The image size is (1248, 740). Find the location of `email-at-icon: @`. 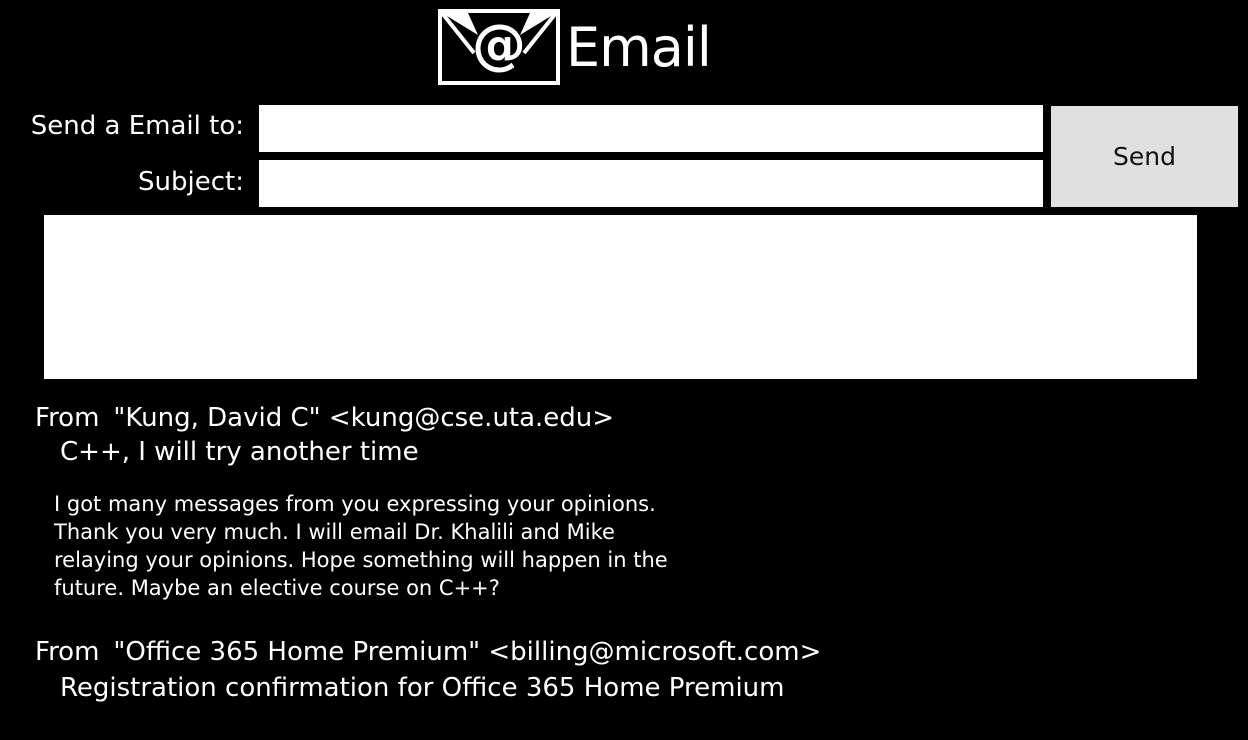

email-at-icon: @ is located at coordinates (499, 47).